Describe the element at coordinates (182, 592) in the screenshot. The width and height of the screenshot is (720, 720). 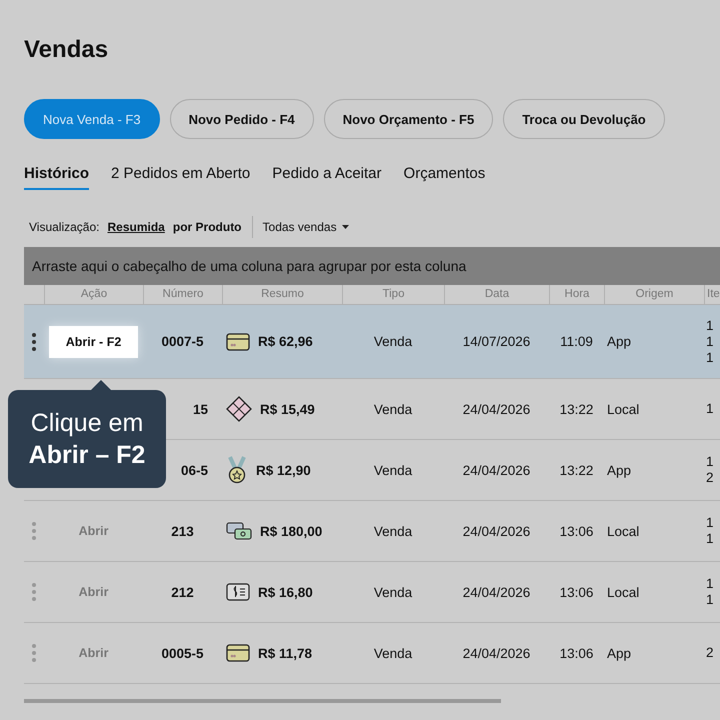
I see `table-cell-text: 212` at that location.